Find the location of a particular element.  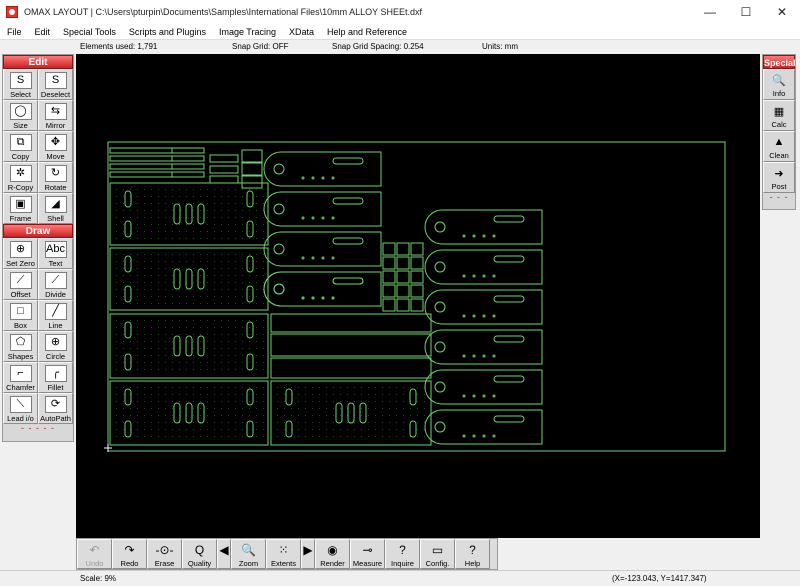

minimize-button: — is located at coordinates (710, 12).